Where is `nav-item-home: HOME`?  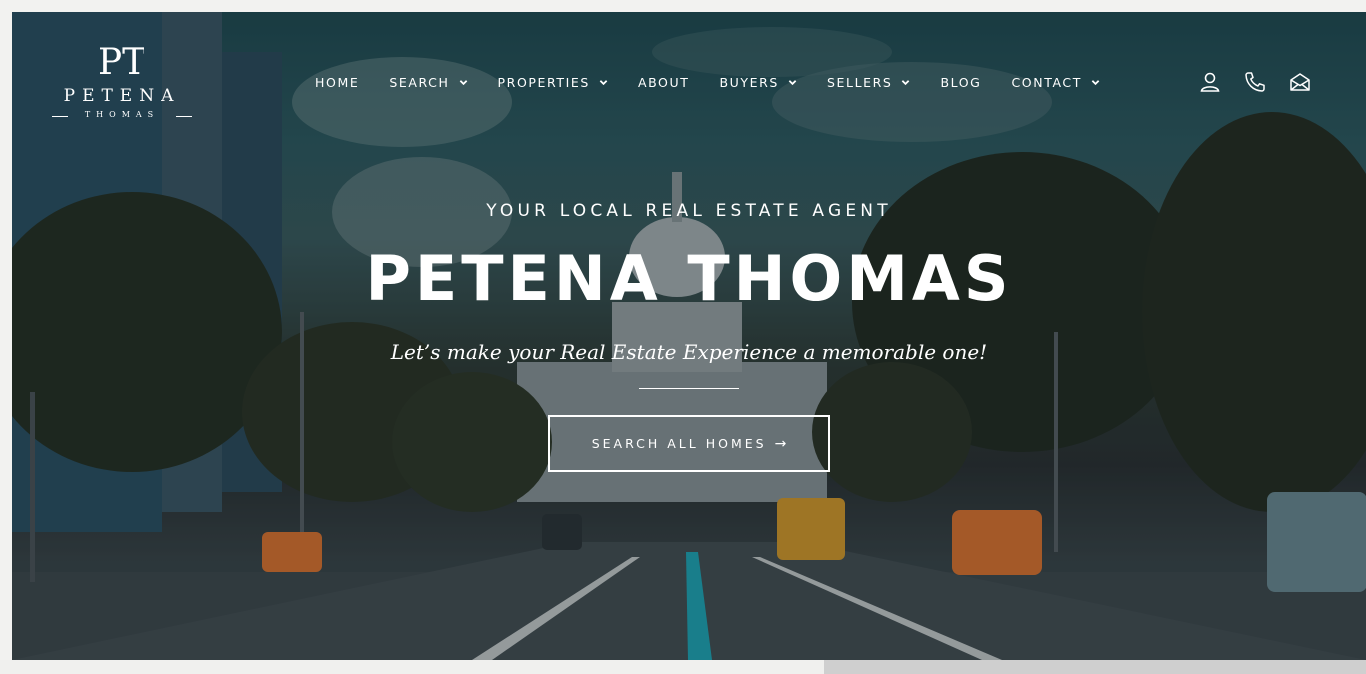 nav-item-home: HOME is located at coordinates (337, 82).